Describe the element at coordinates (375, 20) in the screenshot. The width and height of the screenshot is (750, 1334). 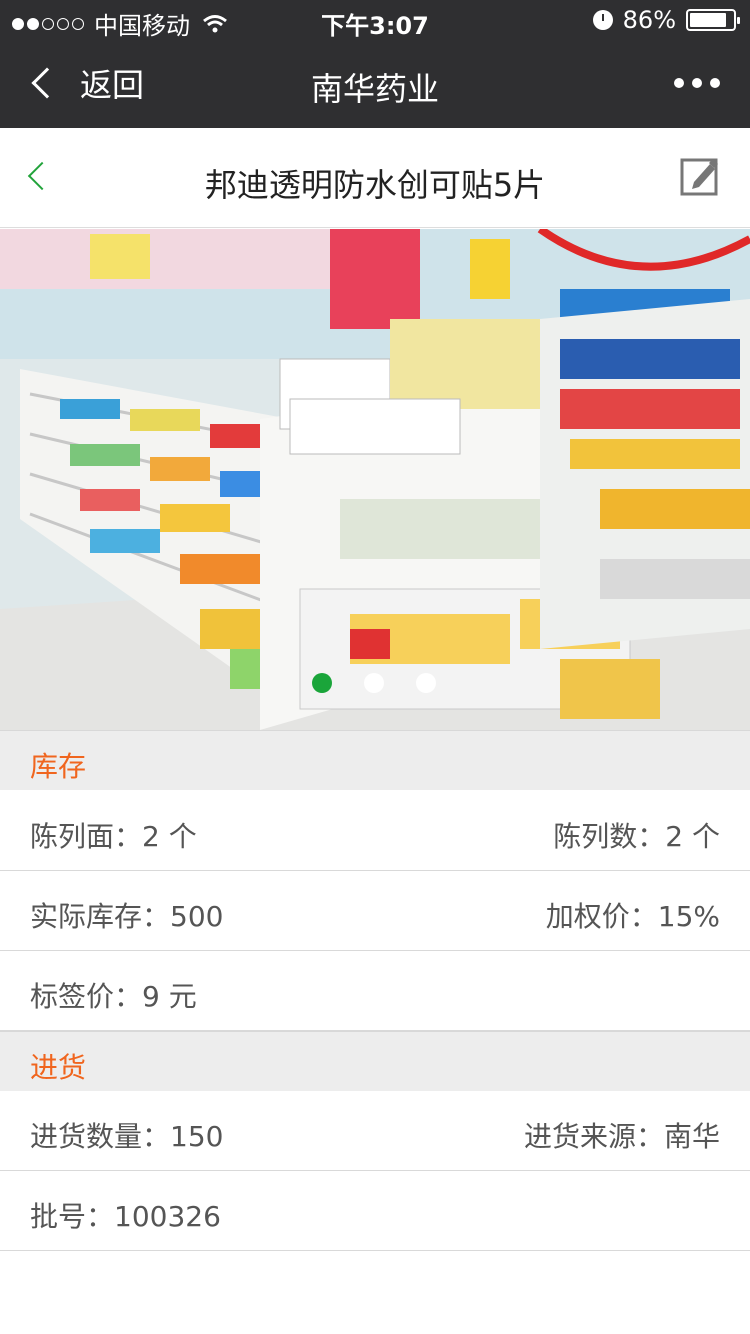
I see `status-bar: 中国移动 下午3:07 86%` at that location.